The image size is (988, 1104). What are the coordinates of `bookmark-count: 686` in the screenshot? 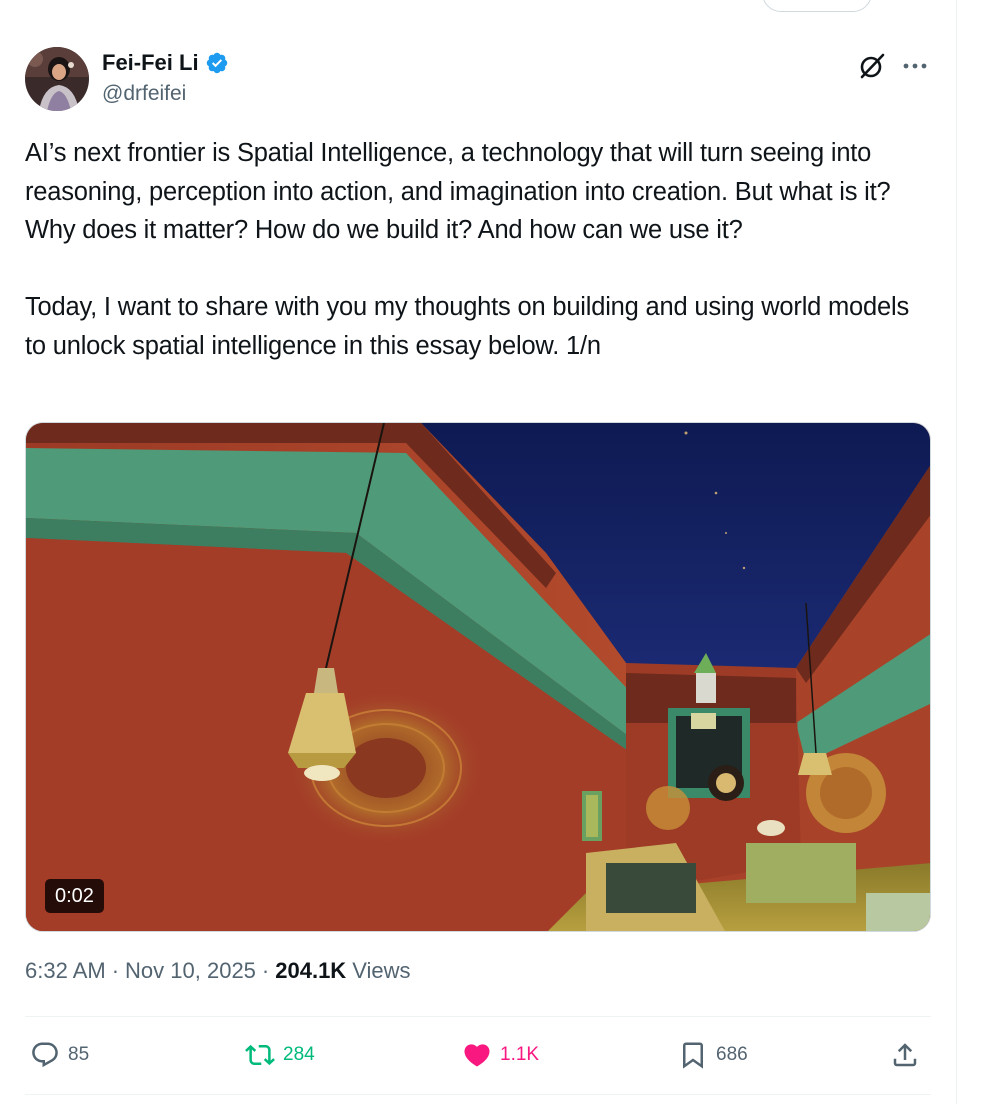 It's located at (732, 1054).